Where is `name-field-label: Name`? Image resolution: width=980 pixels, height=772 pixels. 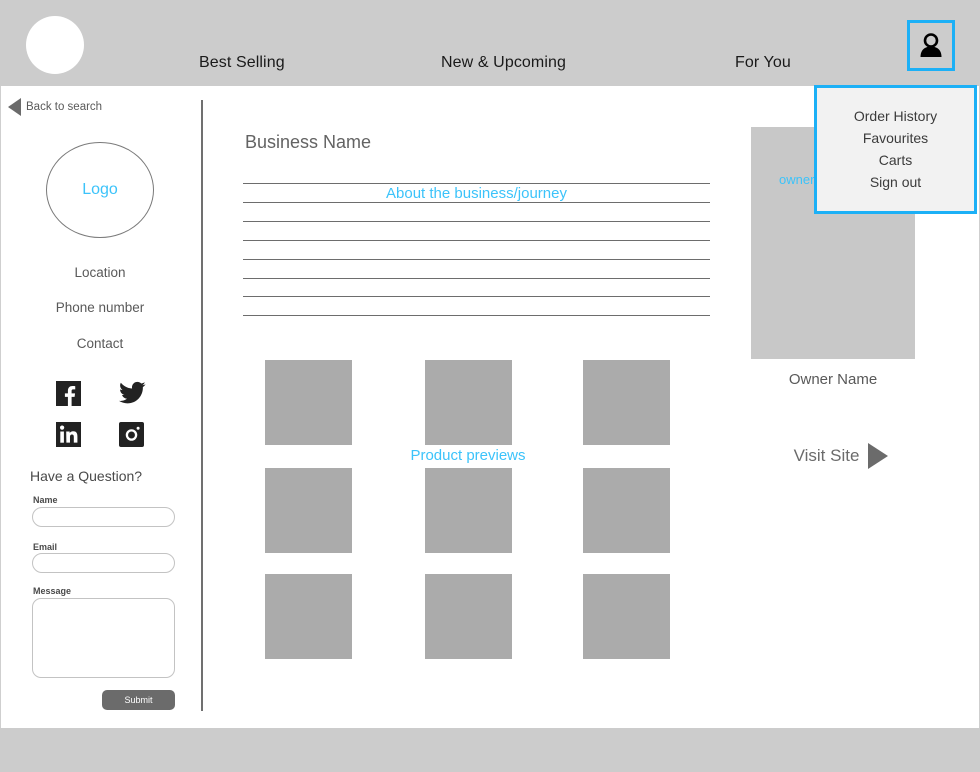 name-field-label: Name is located at coordinates (45, 500).